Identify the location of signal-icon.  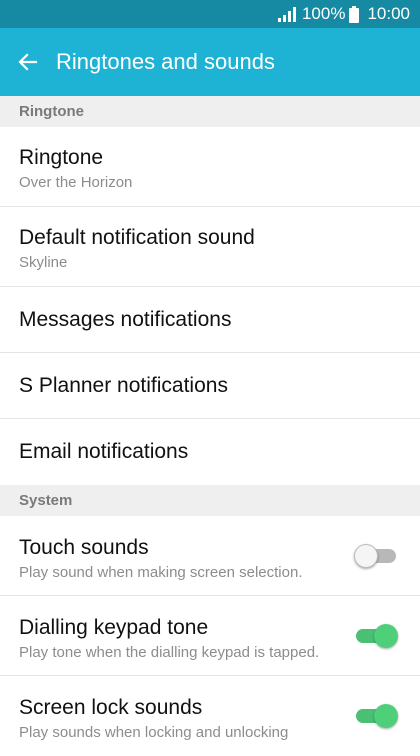
(286, 14).